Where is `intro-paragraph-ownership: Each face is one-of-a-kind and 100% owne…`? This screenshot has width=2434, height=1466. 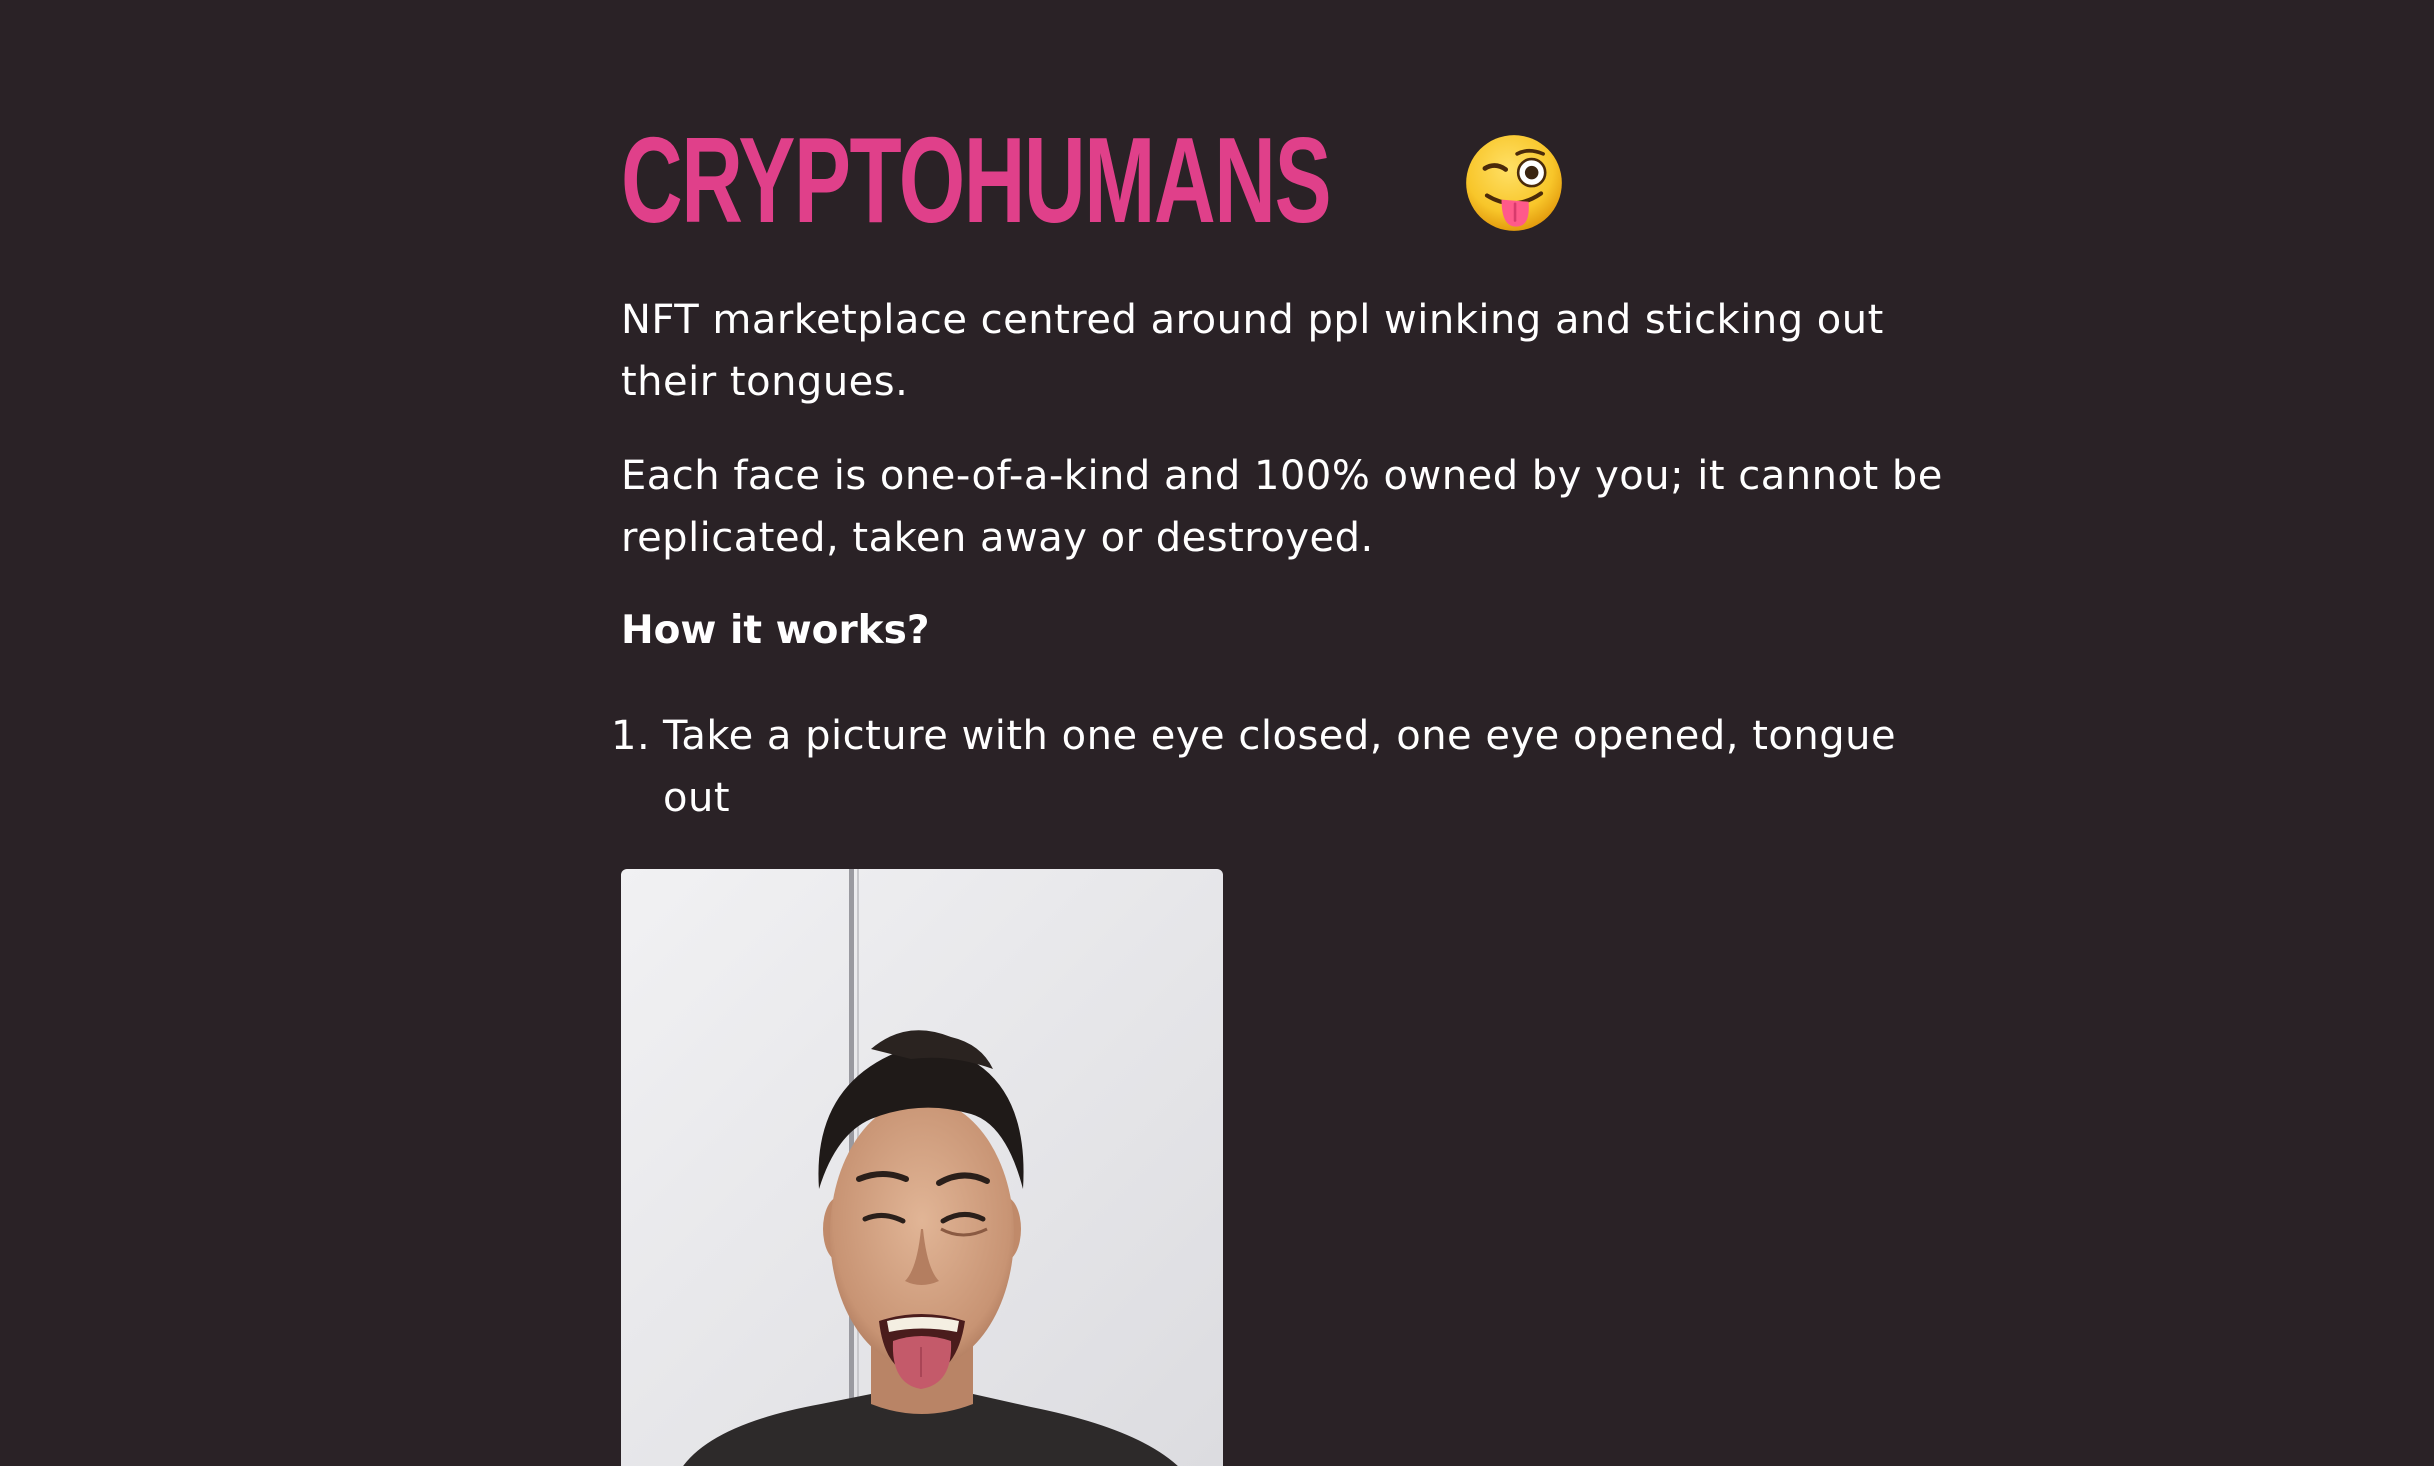 intro-paragraph-ownership: Each face is one-of-a-kind and 100% owne… is located at coordinates (1282, 507).